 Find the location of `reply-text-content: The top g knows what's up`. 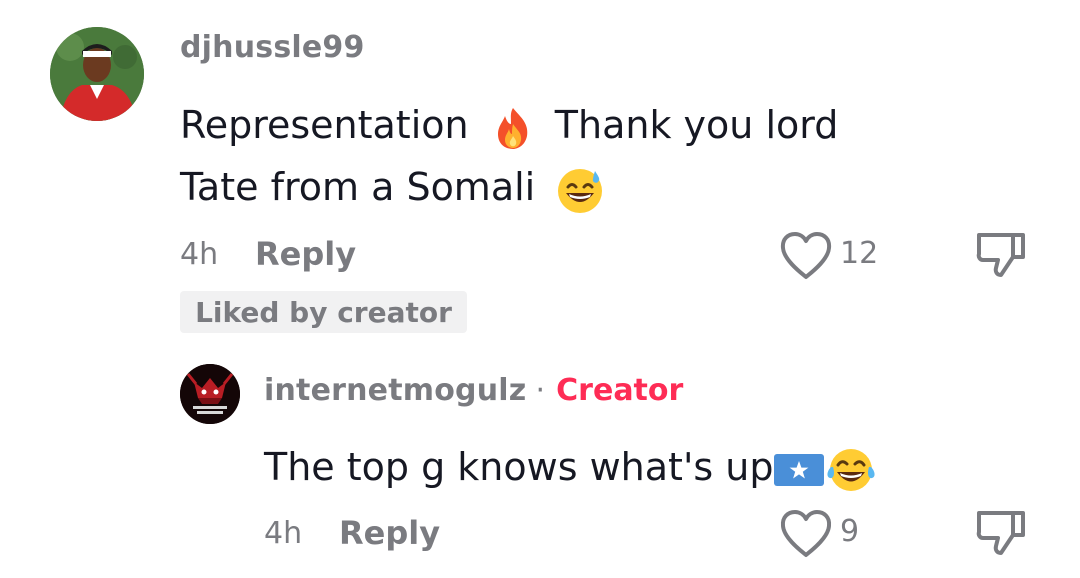

reply-text-content: The top g knows what's up is located at coordinates (519, 467).